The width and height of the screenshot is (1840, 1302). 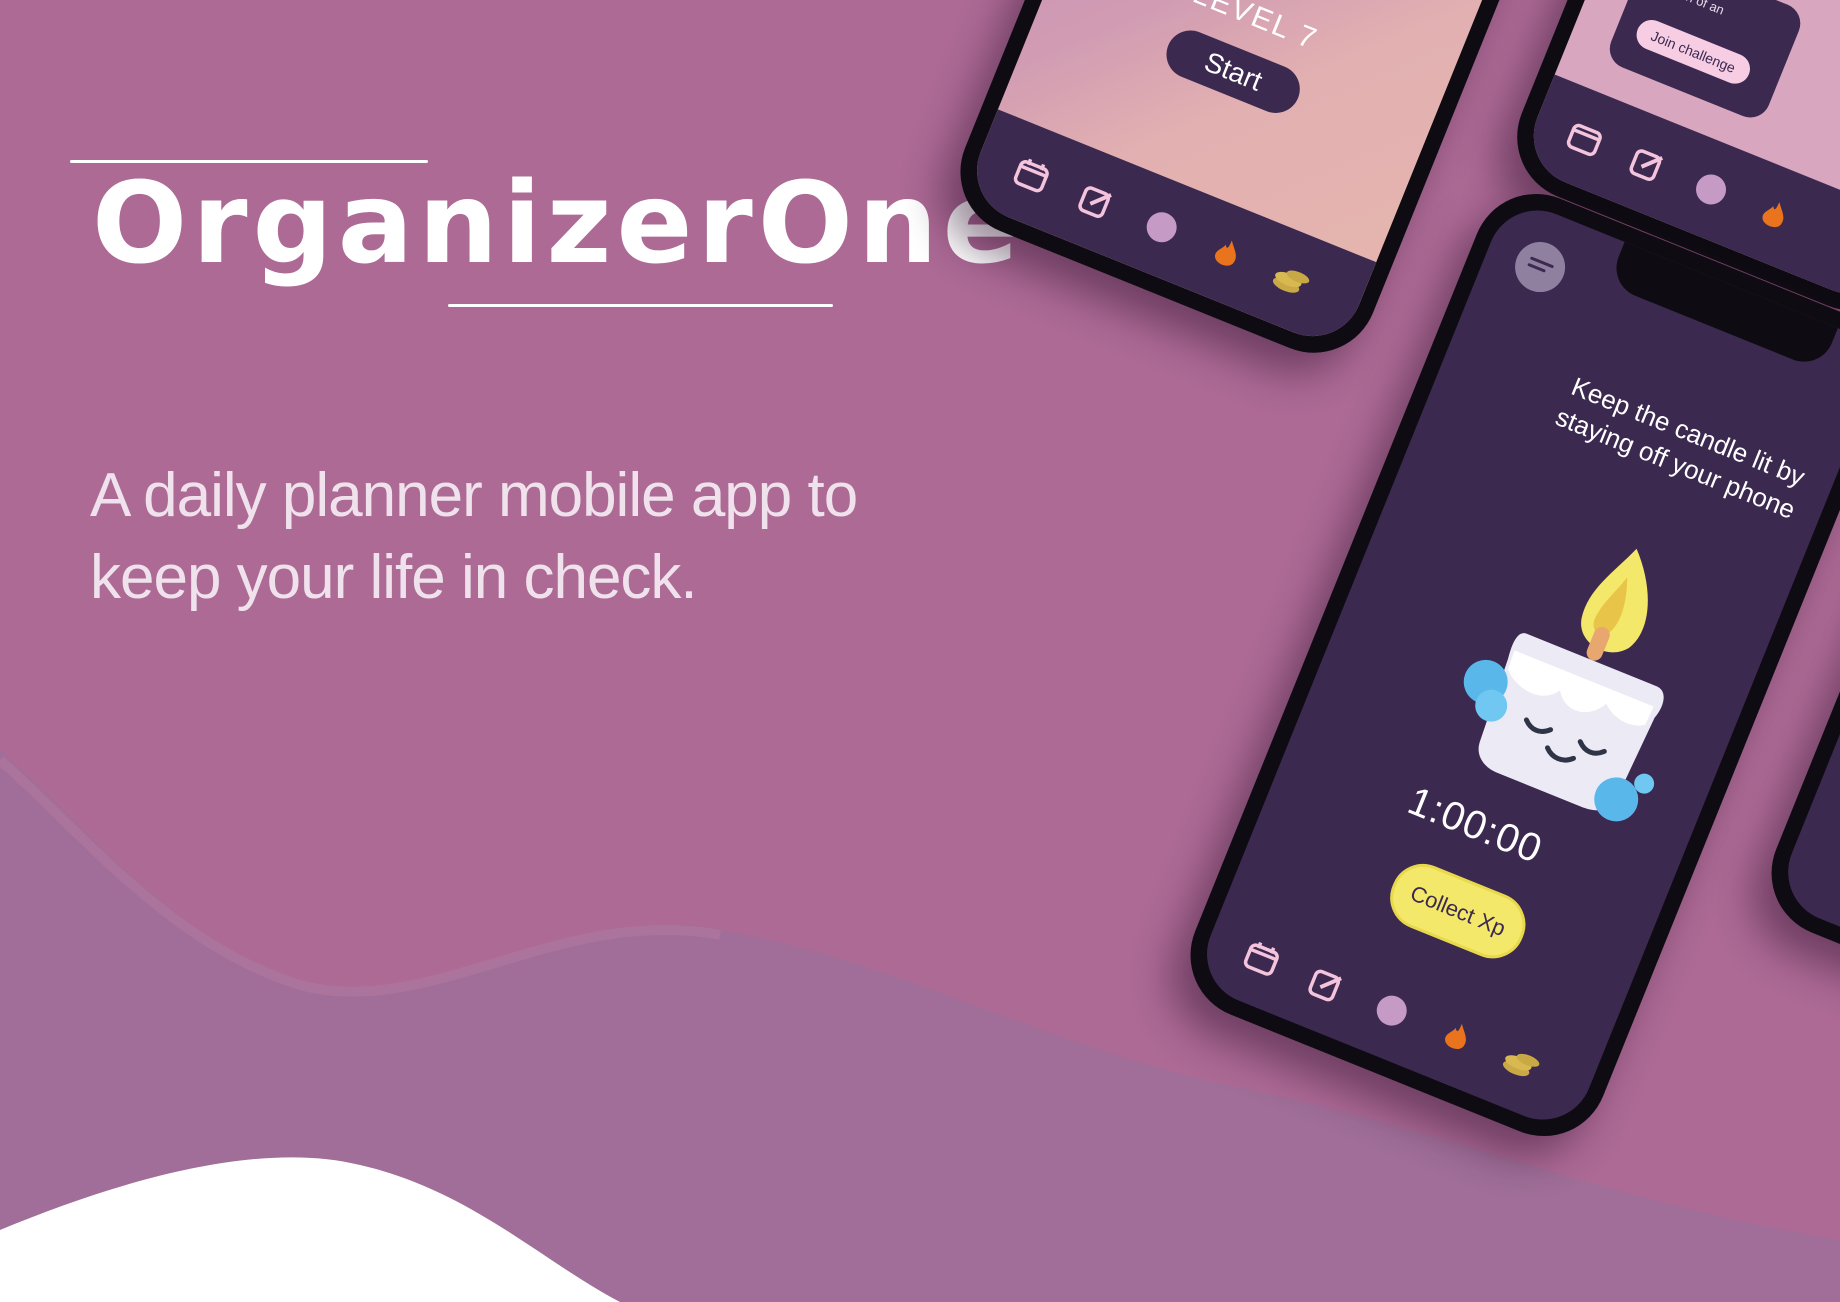 What do you see at coordinates (1540, 267) in the screenshot?
I see `menu-icon` at bounding box center [1540, 267].